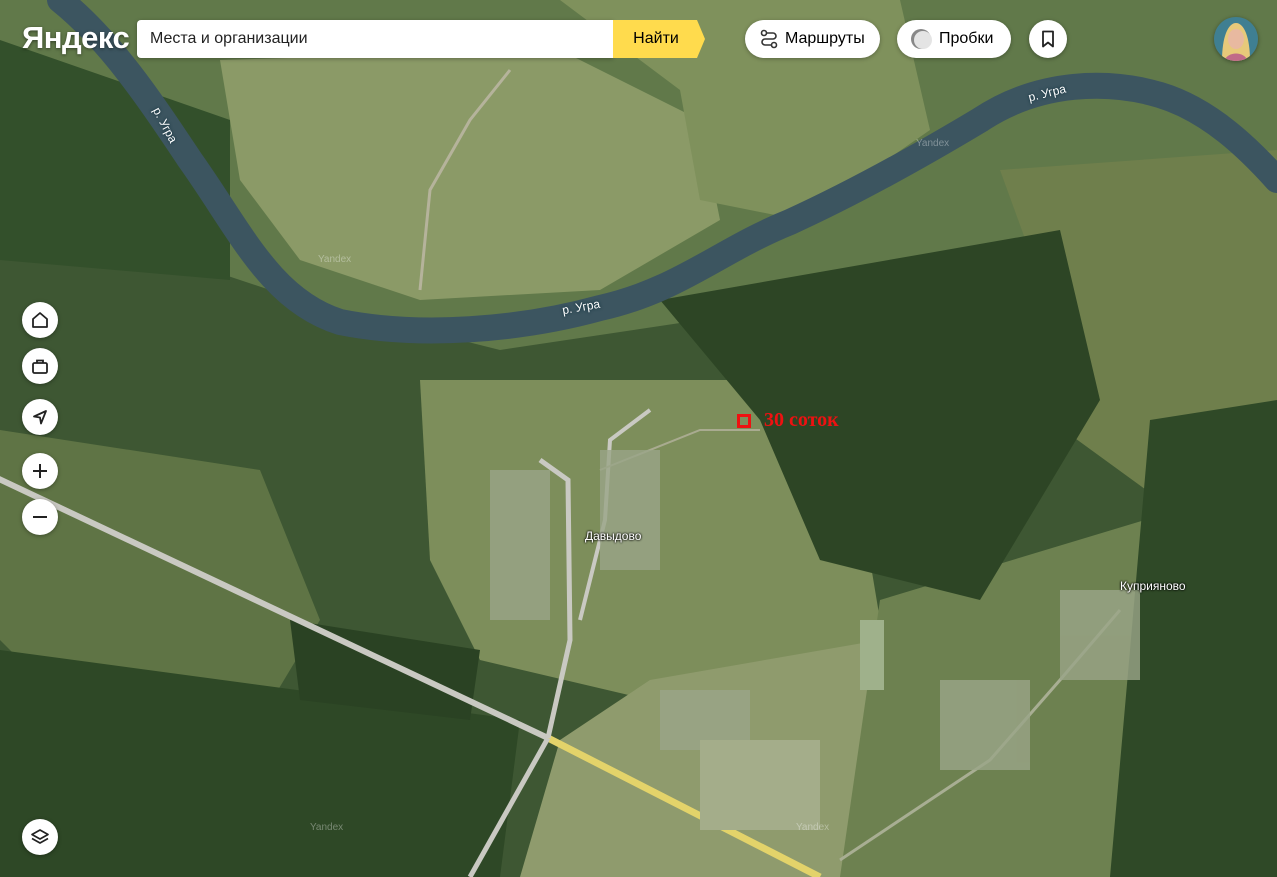 This screenshot has width=1277, height=877. Describe the element at coordinates (921, 39) in the screenshot. I see `traffic-icon` at that location.